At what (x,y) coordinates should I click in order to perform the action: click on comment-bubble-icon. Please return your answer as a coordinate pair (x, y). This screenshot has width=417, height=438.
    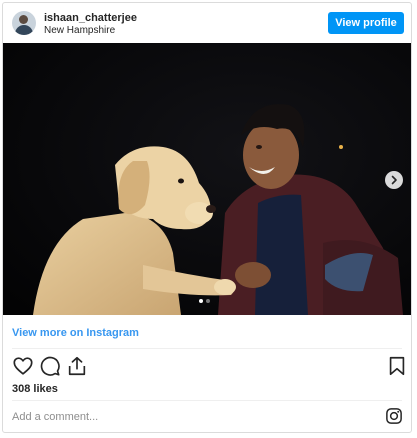
    Looking at the image, I should click on (50, 366).